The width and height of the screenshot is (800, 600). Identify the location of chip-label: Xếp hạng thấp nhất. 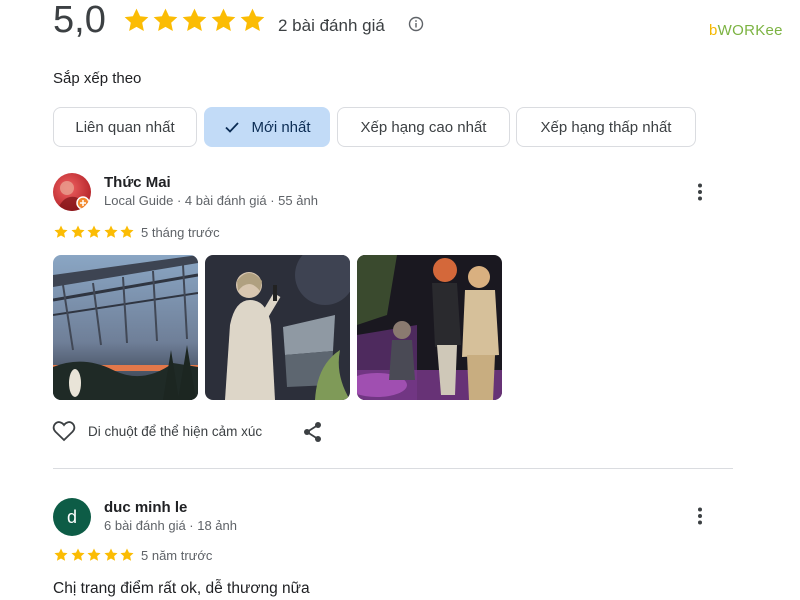
(606, 127).